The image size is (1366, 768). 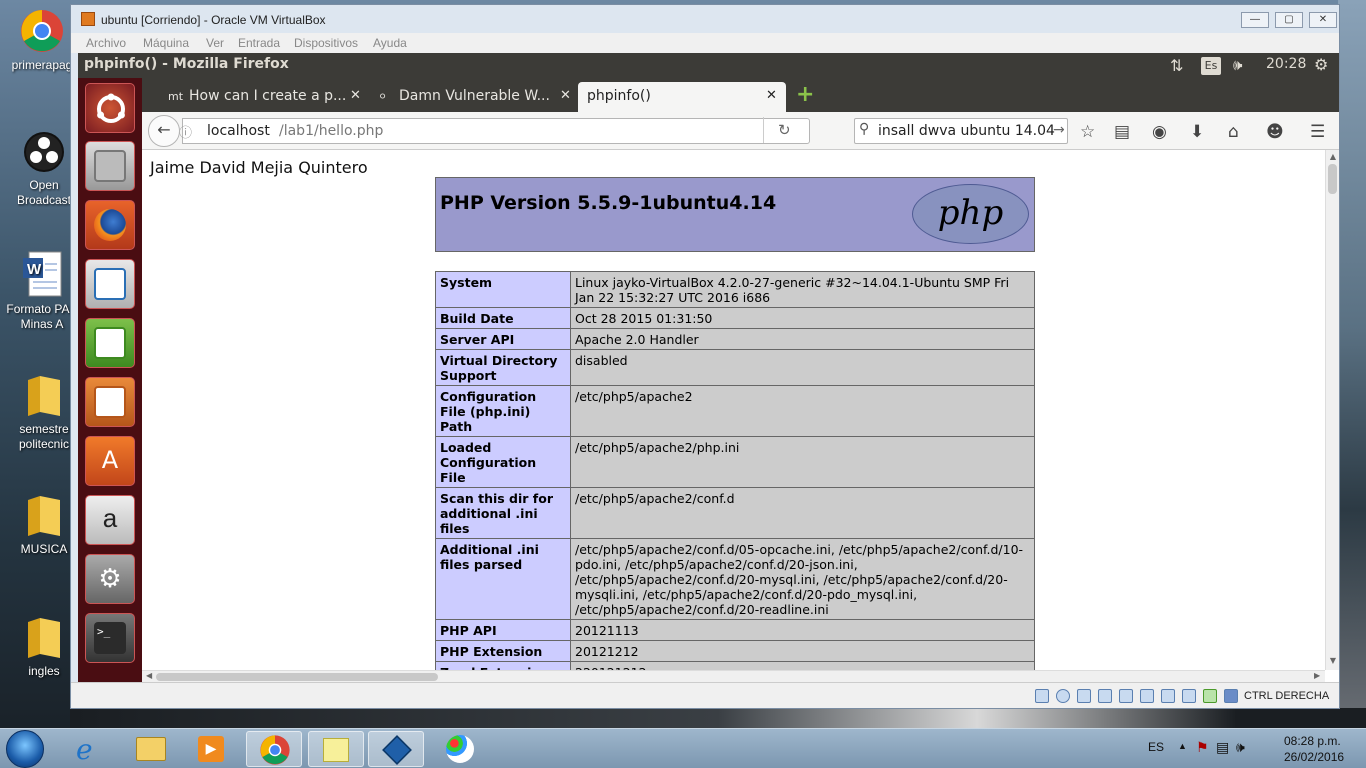 I want to click on volume-icon: 🕪, so click(x=1237, y=65).